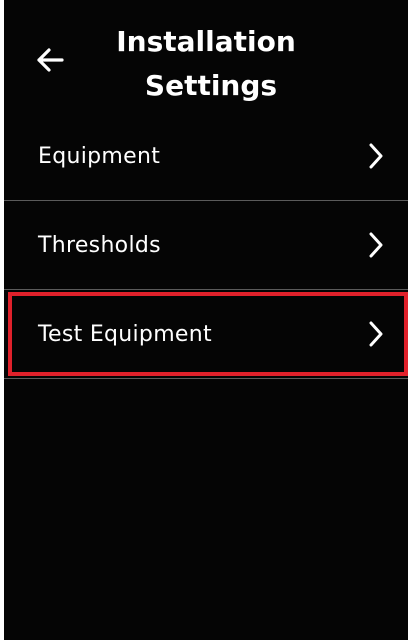  Describe the element at coordinates (125, 334) in the screenshot. I see `menu-item-label: Test Equipment` at that location.